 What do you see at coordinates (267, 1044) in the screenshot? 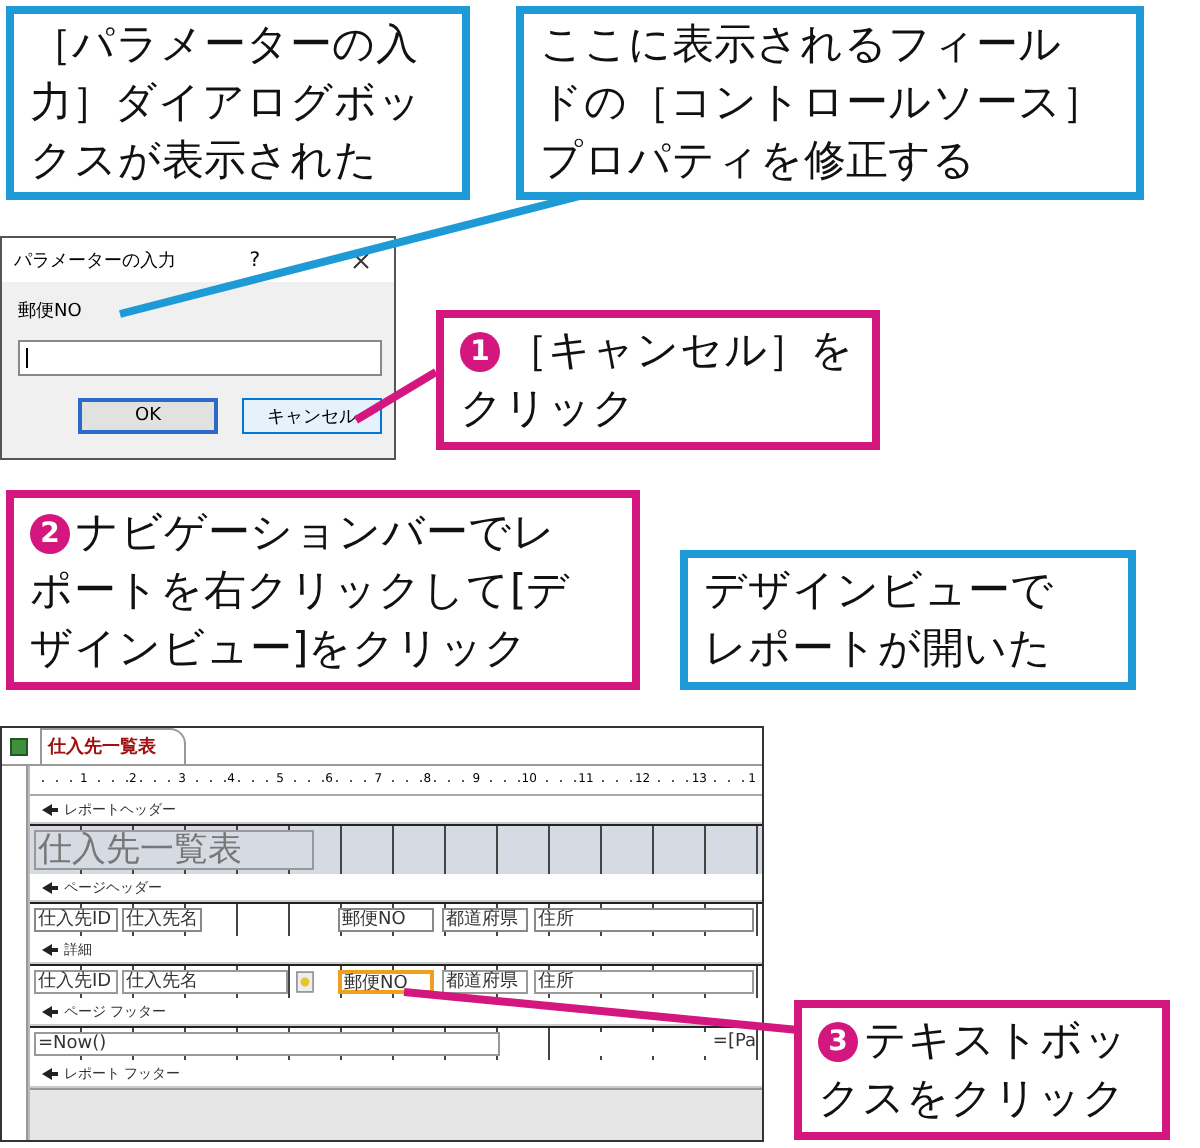
I see `report-textbox: =Now()` at bounding box center [267, 1044].